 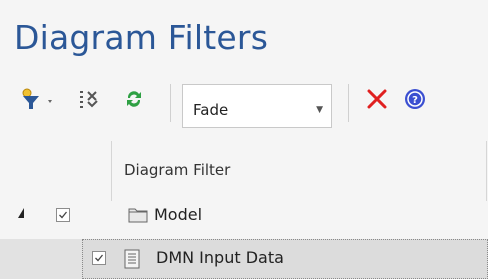 What do you see at coordinates (211, 110) in the screenshot?
I see `filter-mode-value: Fade` at bounding box center [211, 110].